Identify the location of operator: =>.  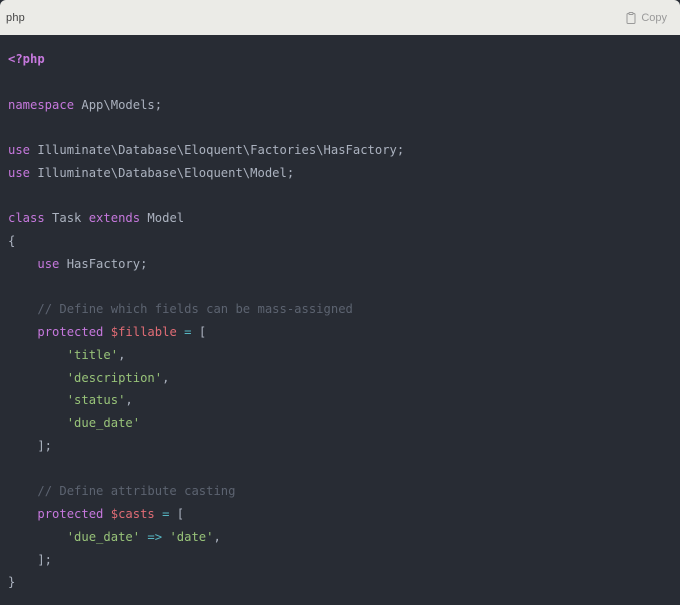
(155, 536).